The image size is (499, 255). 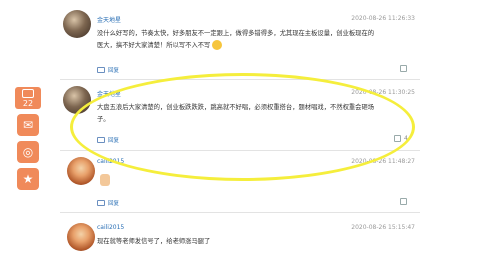 I want to click on like-count: 4, so click(x=406, y=138).